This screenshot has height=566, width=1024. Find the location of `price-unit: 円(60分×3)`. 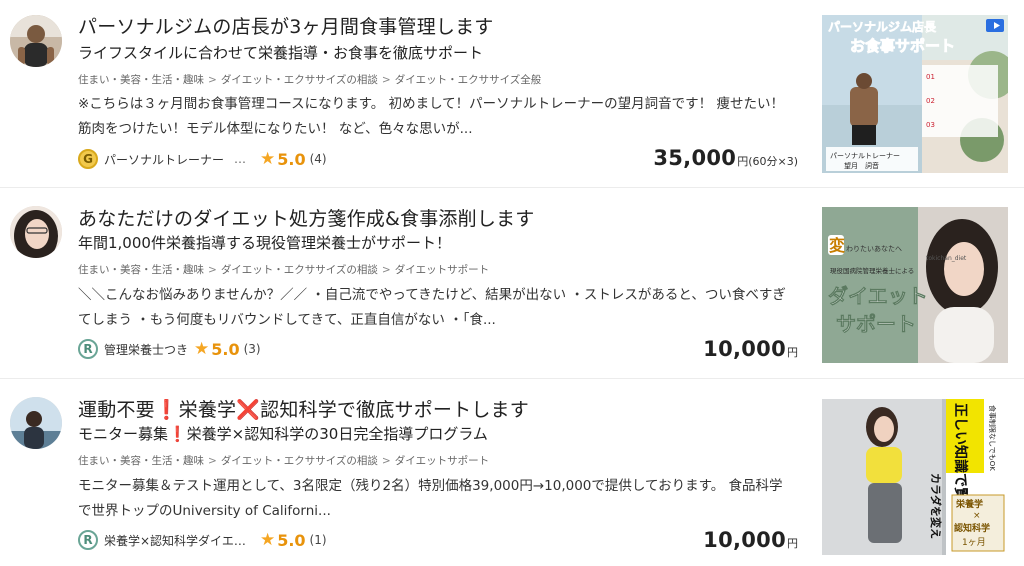

price-unit: 円(60分×3) is located at coordinates (767, 161).